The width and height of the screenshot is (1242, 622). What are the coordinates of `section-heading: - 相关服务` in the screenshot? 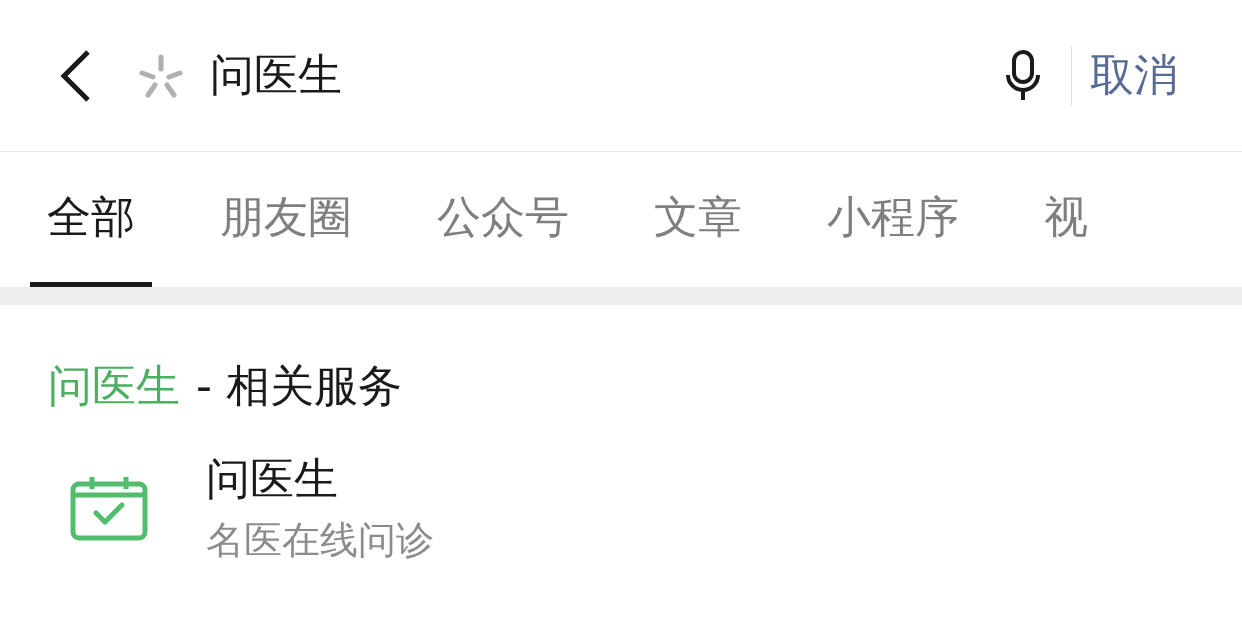 It's located at (299, 386).